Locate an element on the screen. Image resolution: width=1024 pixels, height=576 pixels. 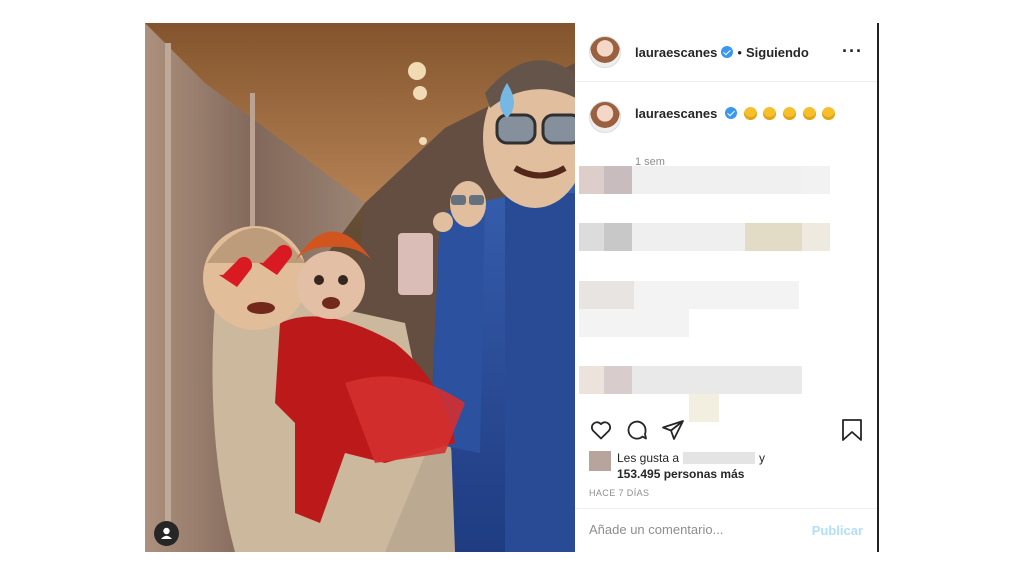
heart-icon is located at coordinates (601, 430).